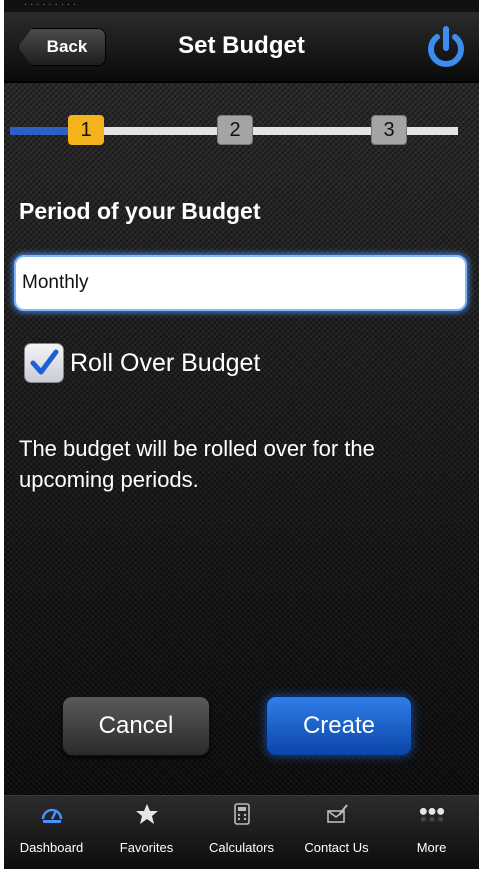 This screenshot has height=869, width=483. What do you see at coordinates (41, 131) in the screenshot?
I see `progress-track-completed` at bounding box center [41, 131].